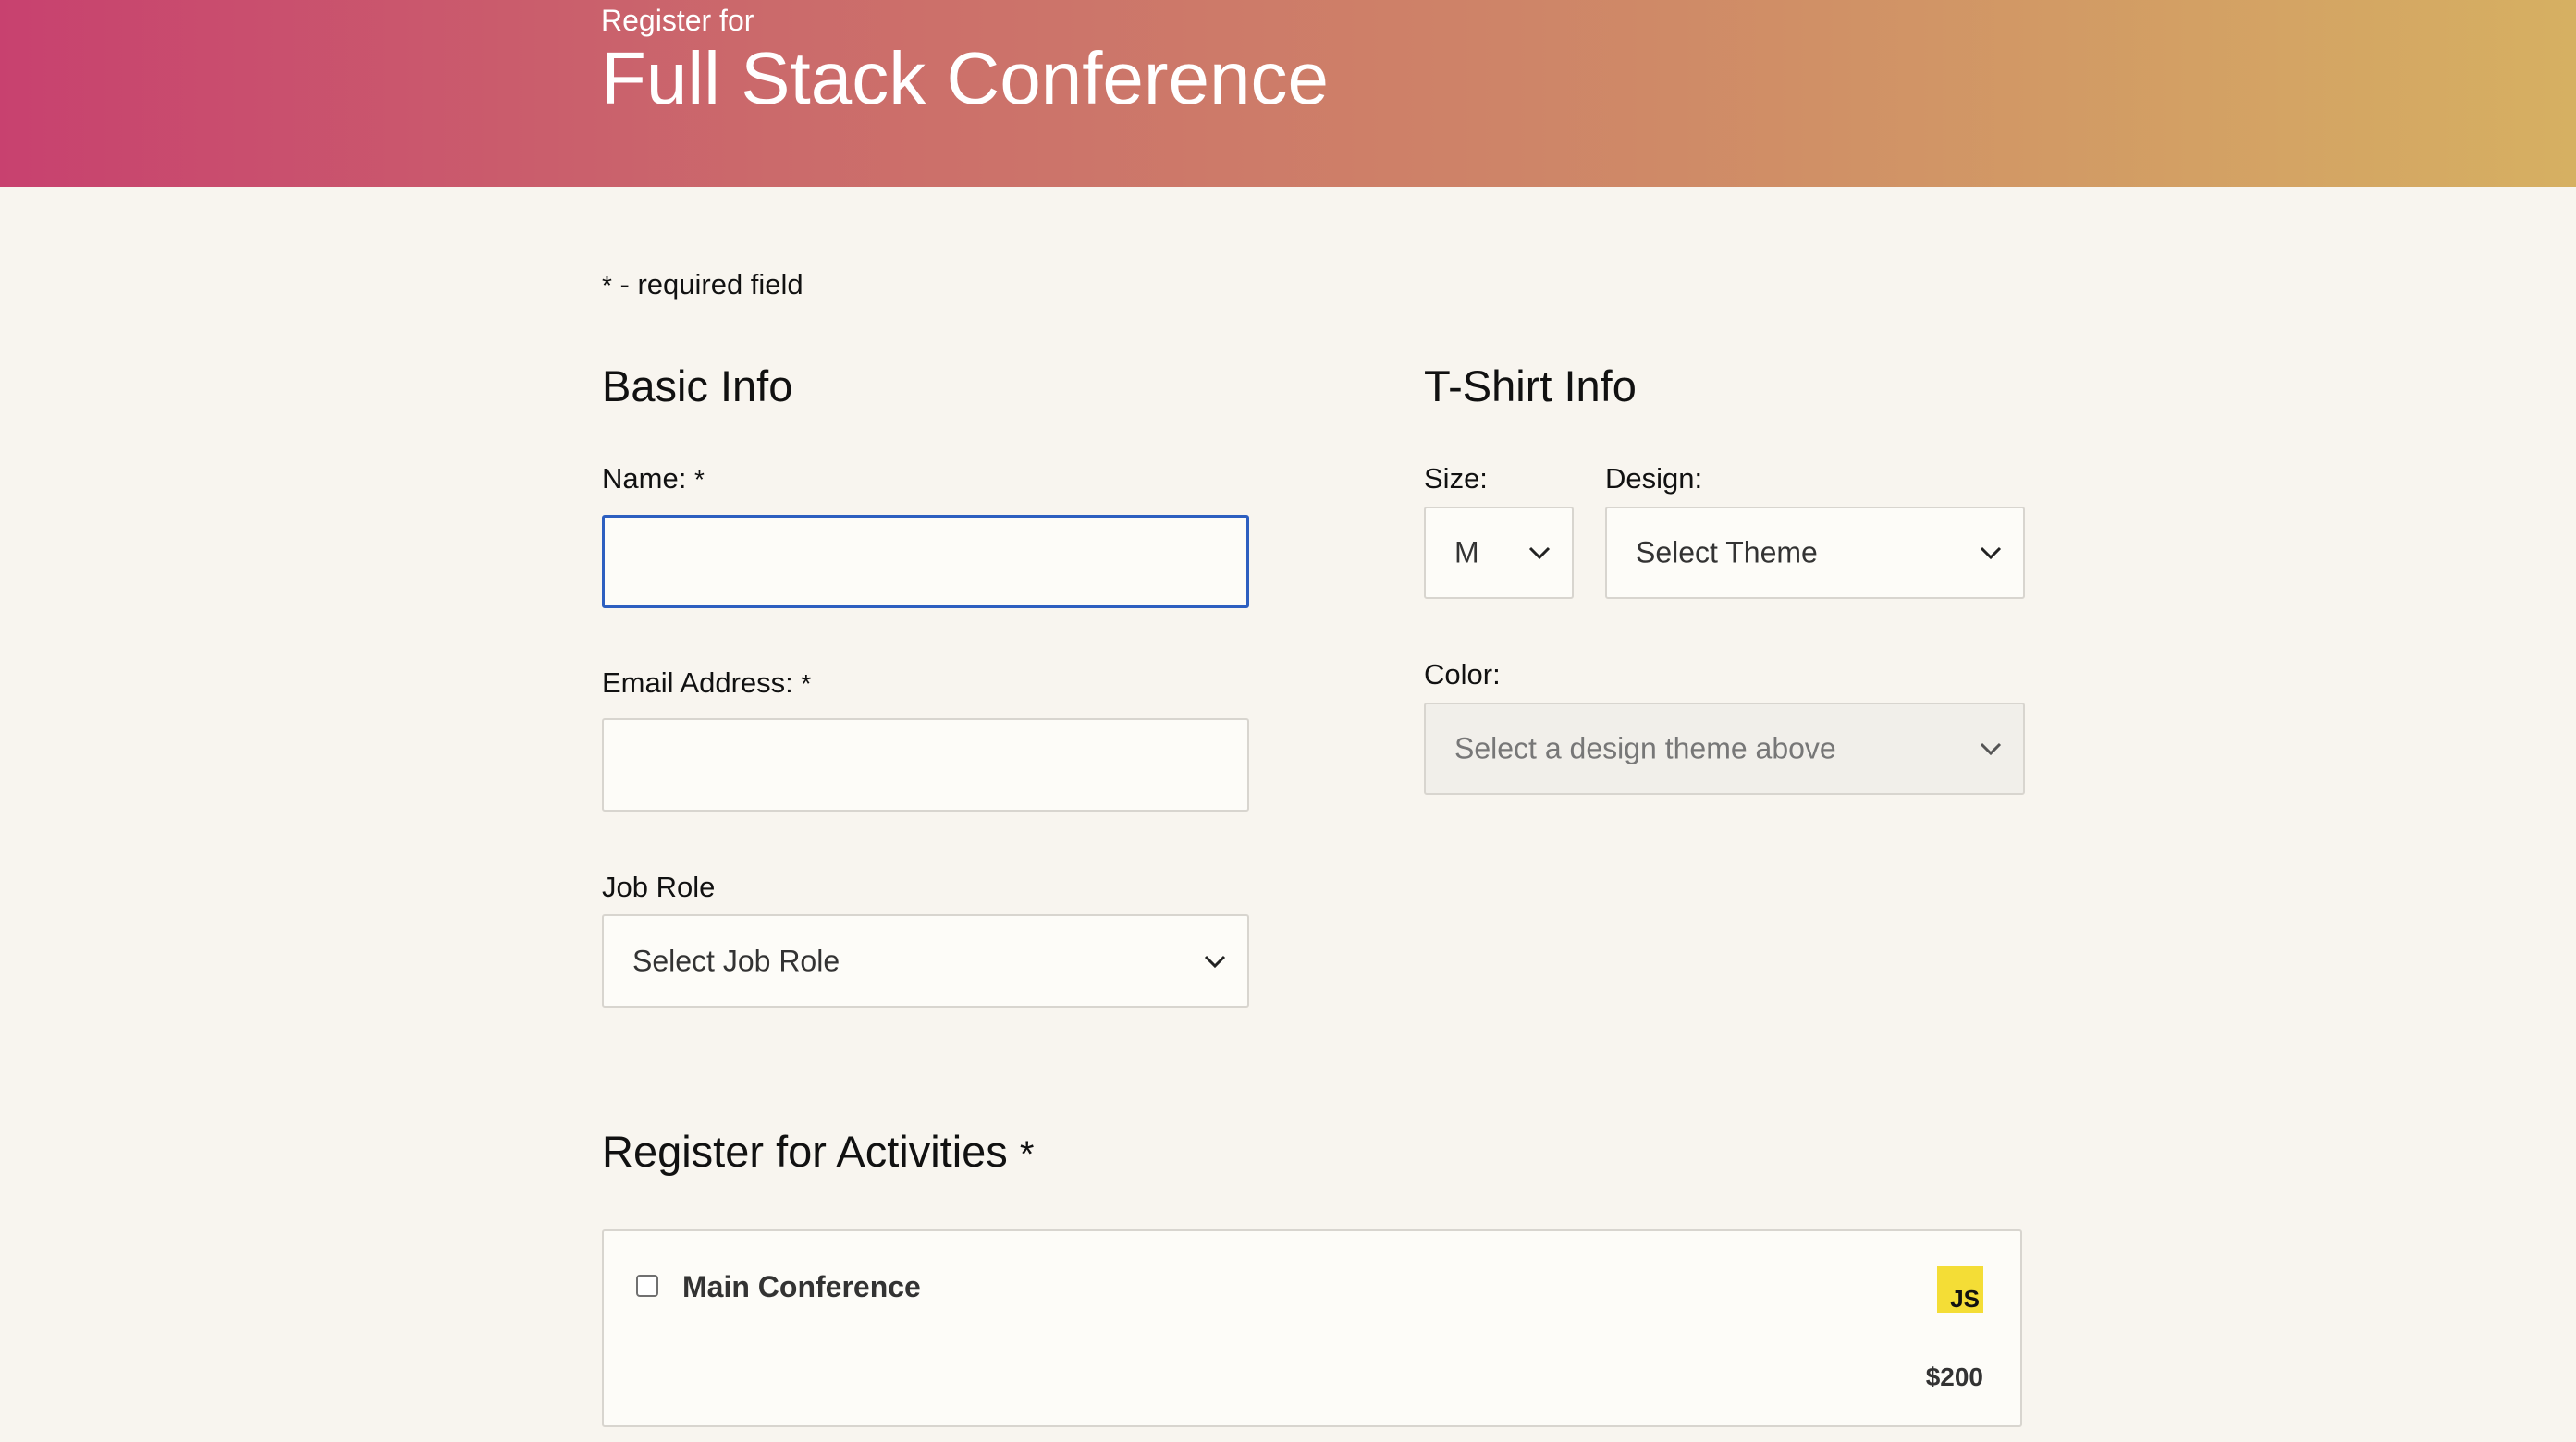 This screenshot has height=1442, width=2576. I want to click on header-subtitle: Register for, so click(677, 20).